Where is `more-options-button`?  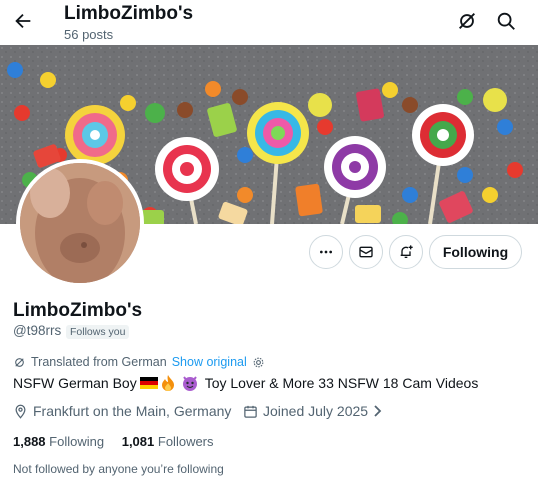 more-options-button is located at coordinates (326, 252).